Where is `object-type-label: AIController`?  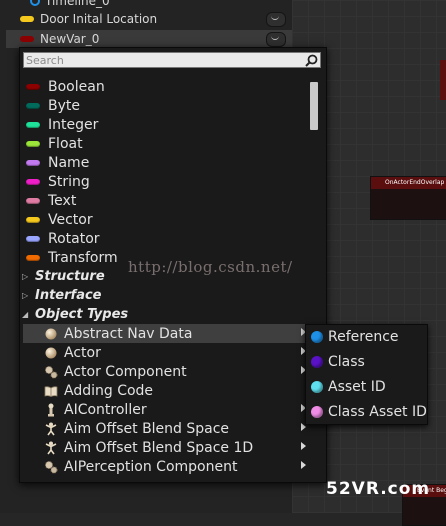
object-type-label: AIController is located at coordinates (105, 409).